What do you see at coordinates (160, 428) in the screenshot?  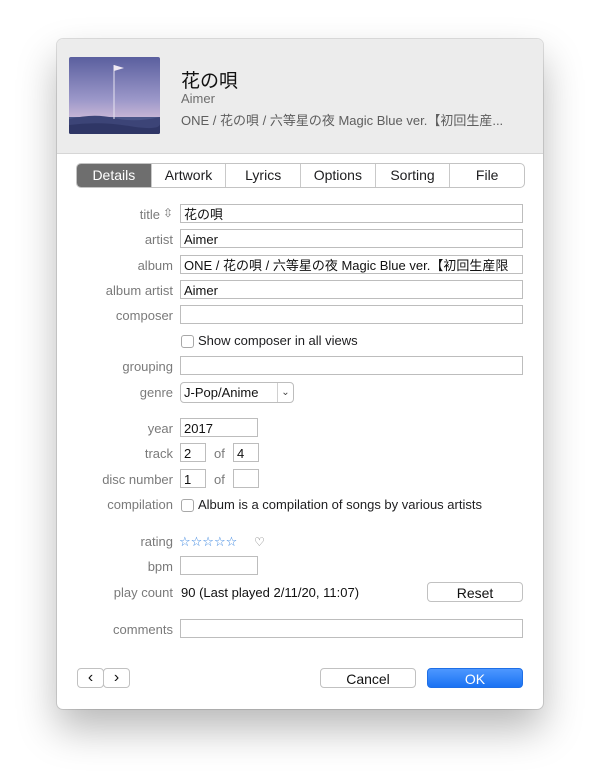 I see `year-label: year` at bounding box center [160, 428].